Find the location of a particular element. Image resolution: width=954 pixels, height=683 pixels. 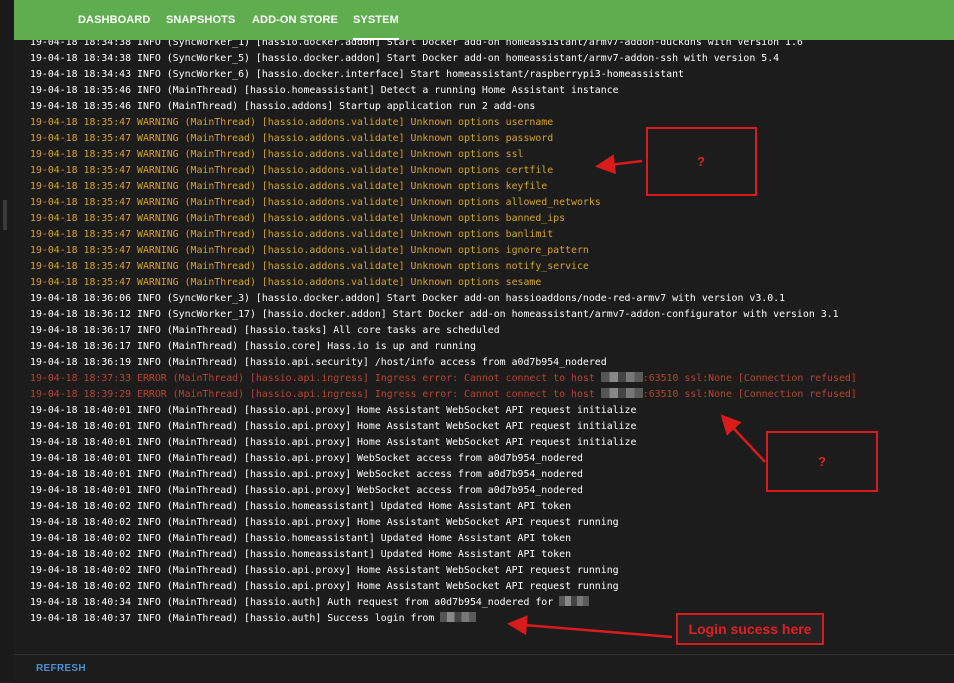

arrow-to-login is located at coordinates (590, 627).